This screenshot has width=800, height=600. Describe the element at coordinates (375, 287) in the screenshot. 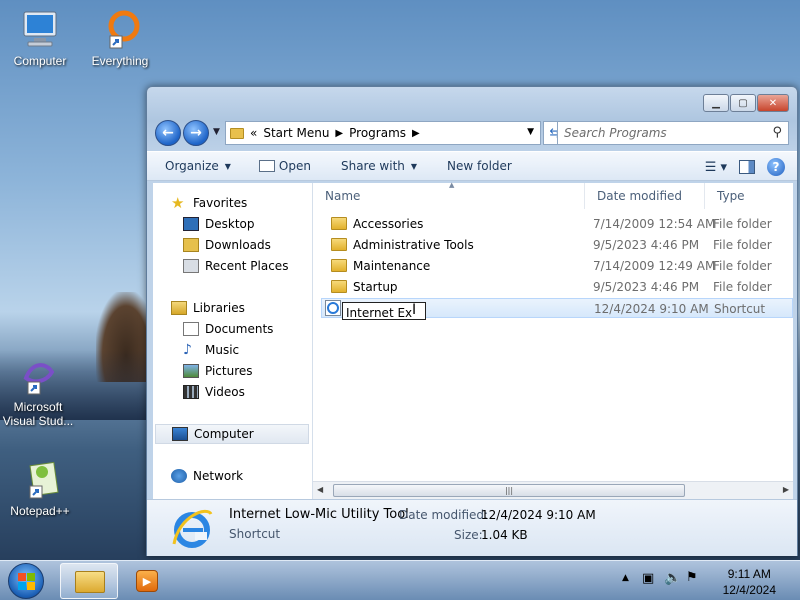

I see `file-name: Startup` at that location.